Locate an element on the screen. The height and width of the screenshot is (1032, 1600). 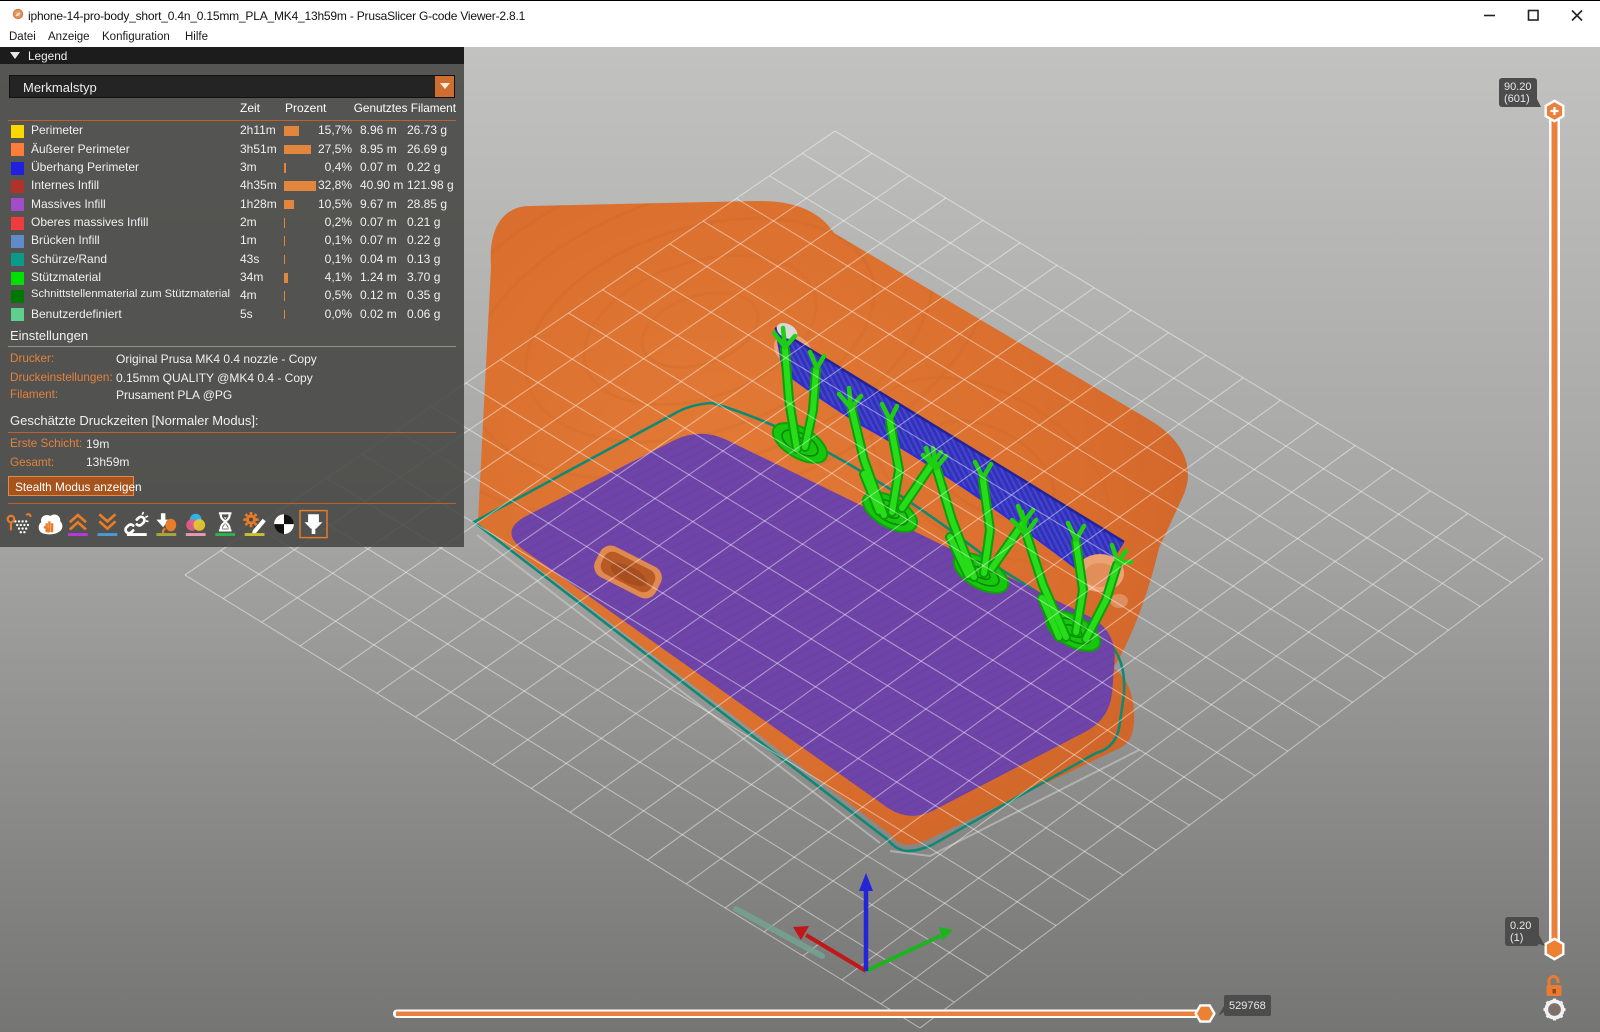
svg-text: (601) is located at coordinates (1517, 99).